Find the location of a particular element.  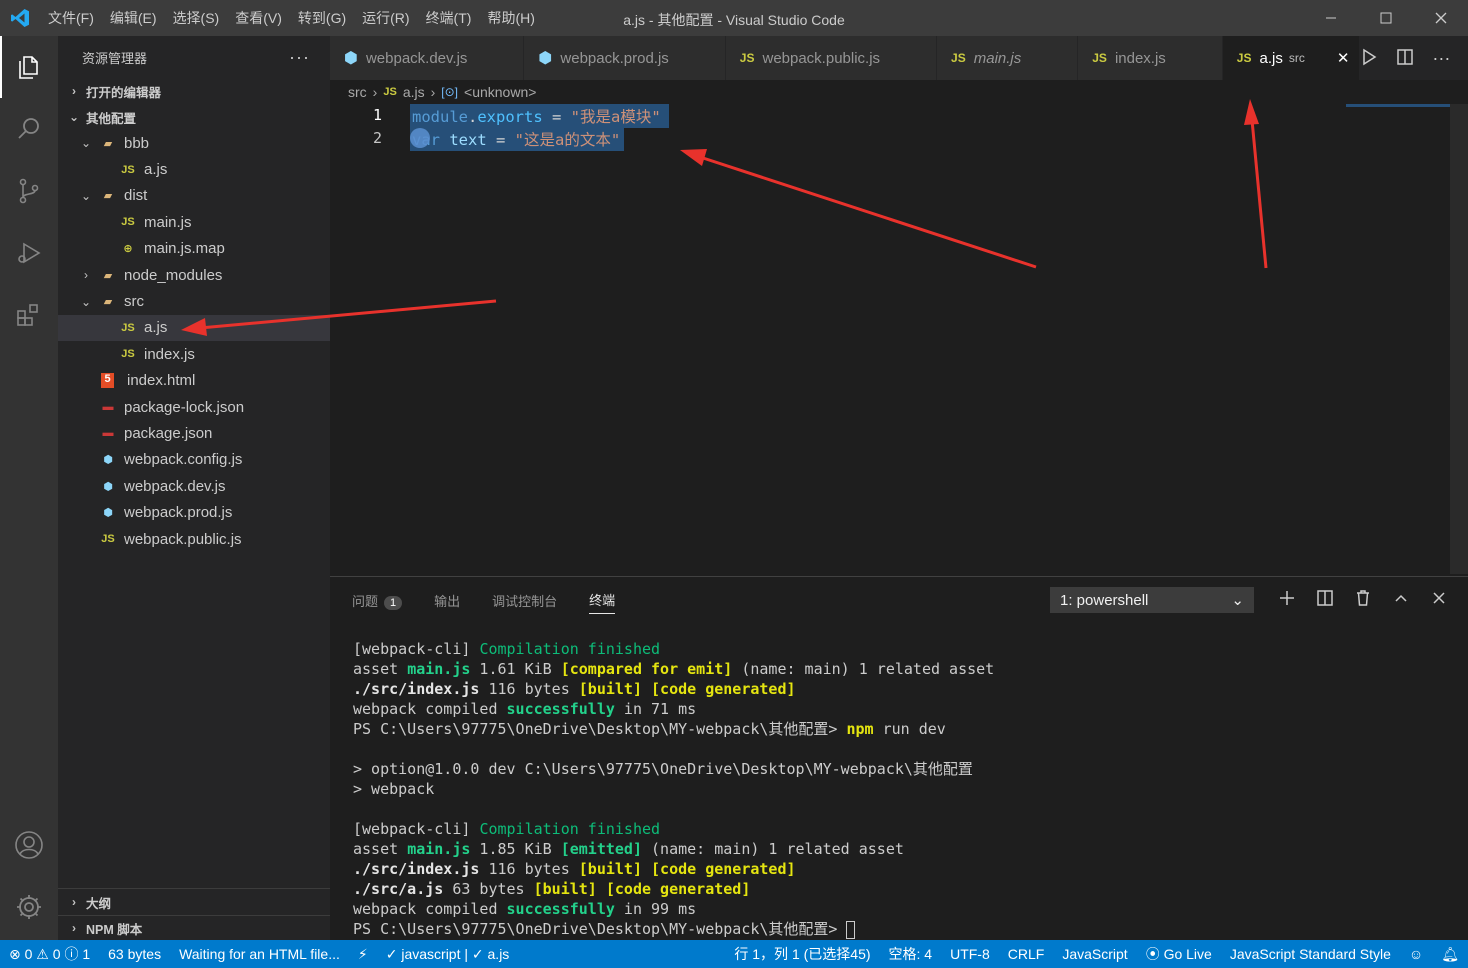

outline-section: › 大纲 is located at coordinates (194, 902).